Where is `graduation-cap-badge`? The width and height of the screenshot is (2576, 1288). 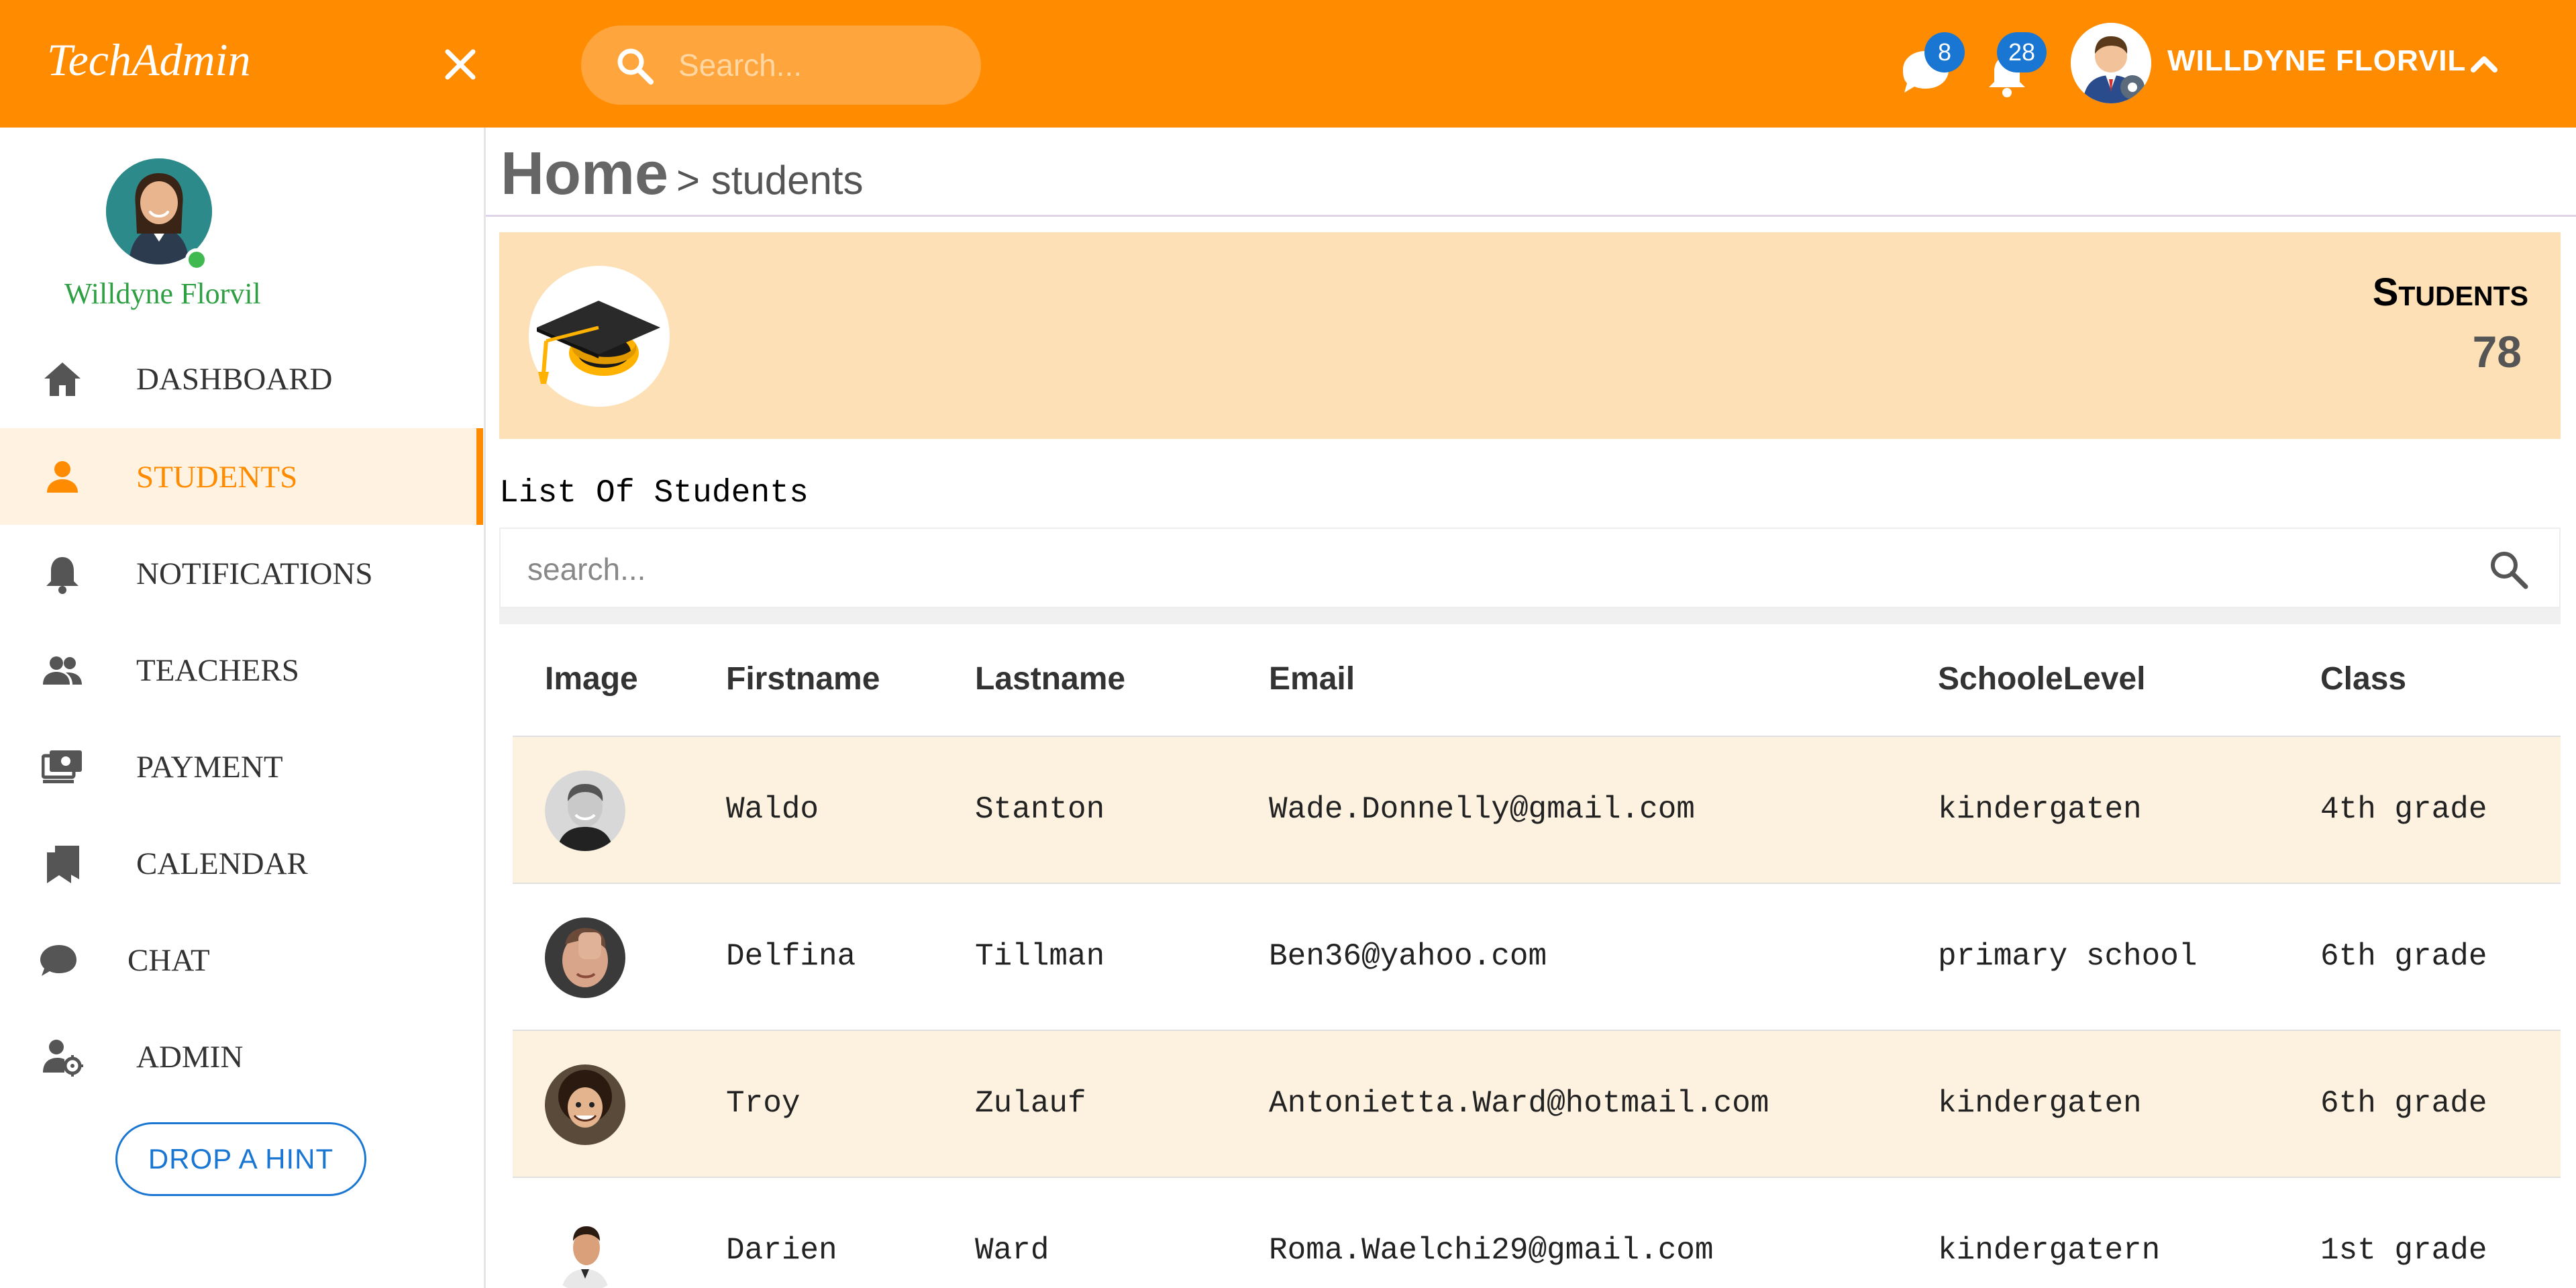
graduation-cap-badge is located at coordinates (599, 336).